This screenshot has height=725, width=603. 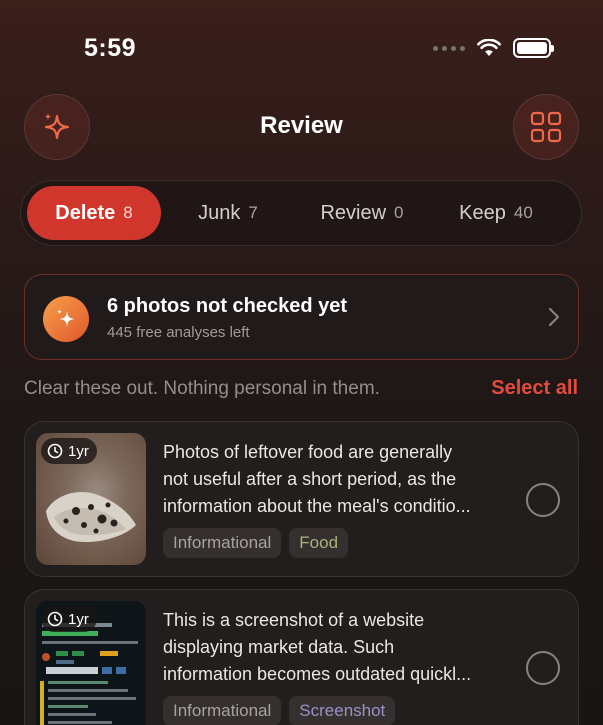 I want to click on tab-label: Keep, so click(x=482, y=212).